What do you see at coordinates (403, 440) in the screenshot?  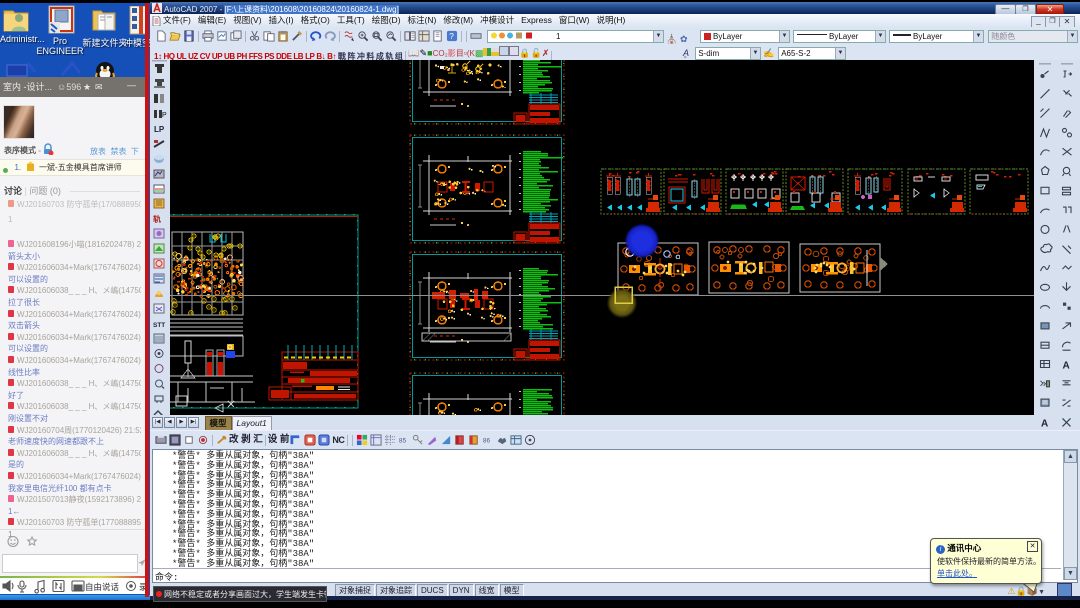 I see `svg-text: 85` at bounding box center [403, 440].